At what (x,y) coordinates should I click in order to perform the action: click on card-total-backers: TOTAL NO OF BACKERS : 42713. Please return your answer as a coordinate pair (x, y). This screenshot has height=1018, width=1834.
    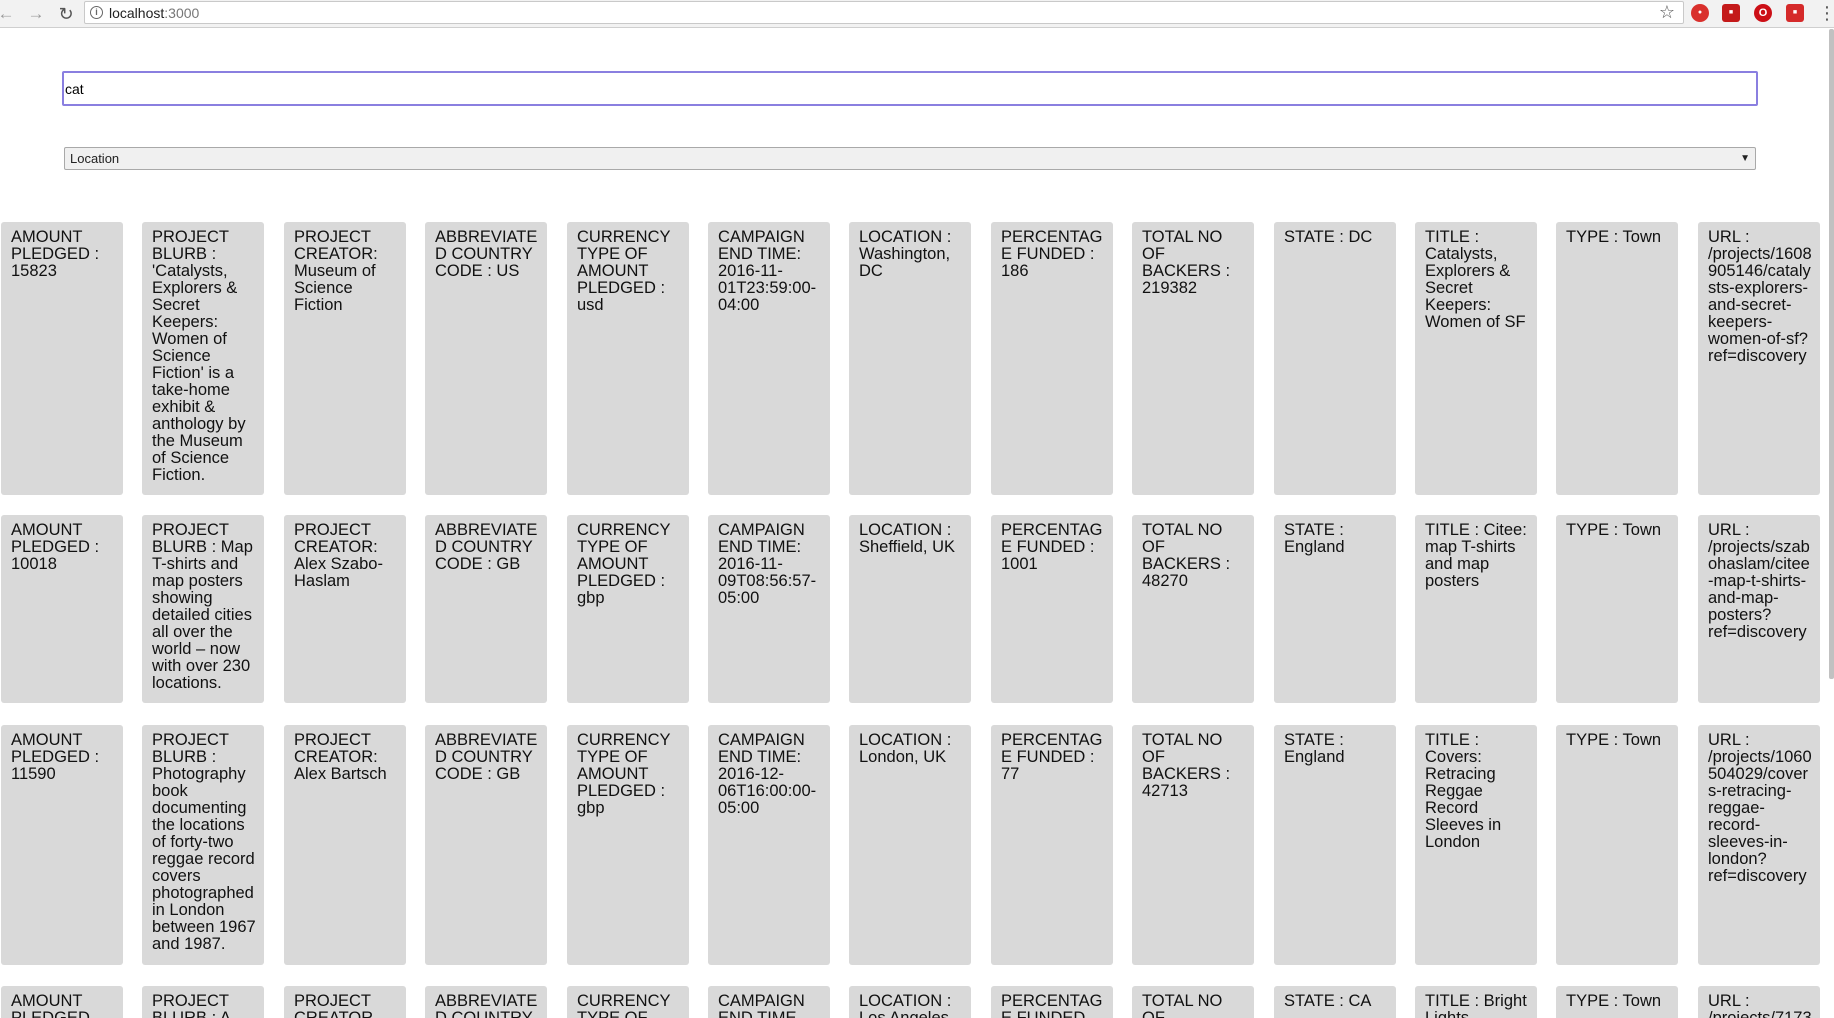
    Looking at the image, I should click on (1193, 845).